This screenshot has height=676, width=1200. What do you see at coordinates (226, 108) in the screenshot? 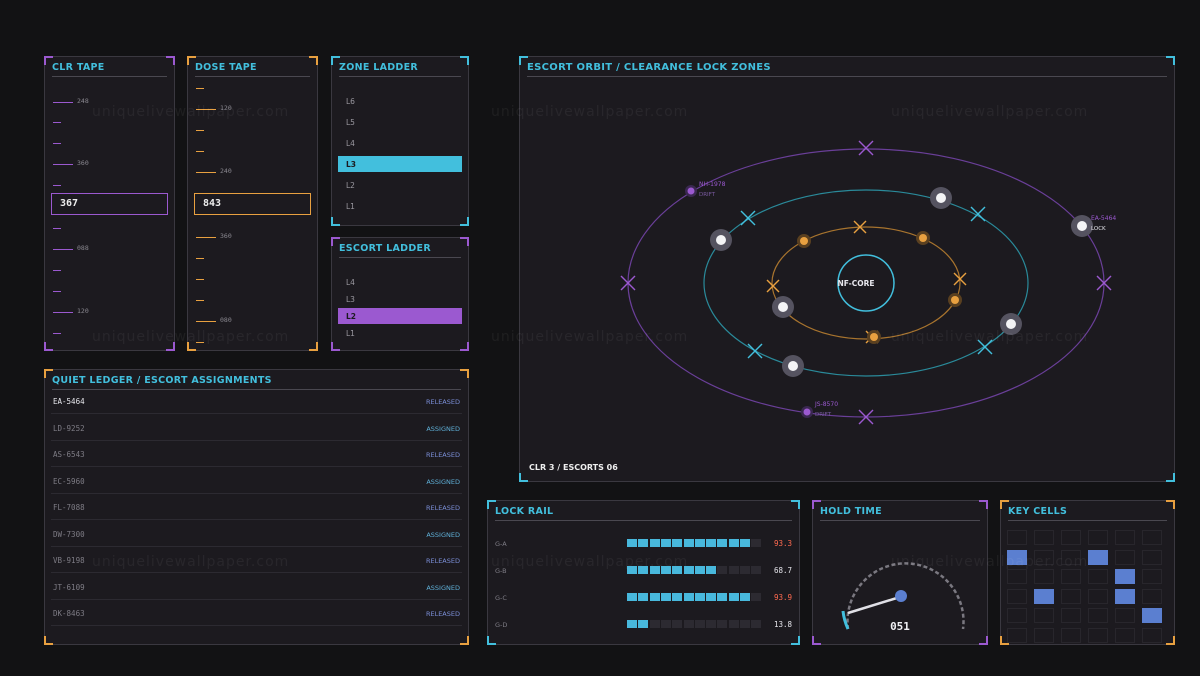
I see `tick-label: 120` at bounding box center [226, 108].